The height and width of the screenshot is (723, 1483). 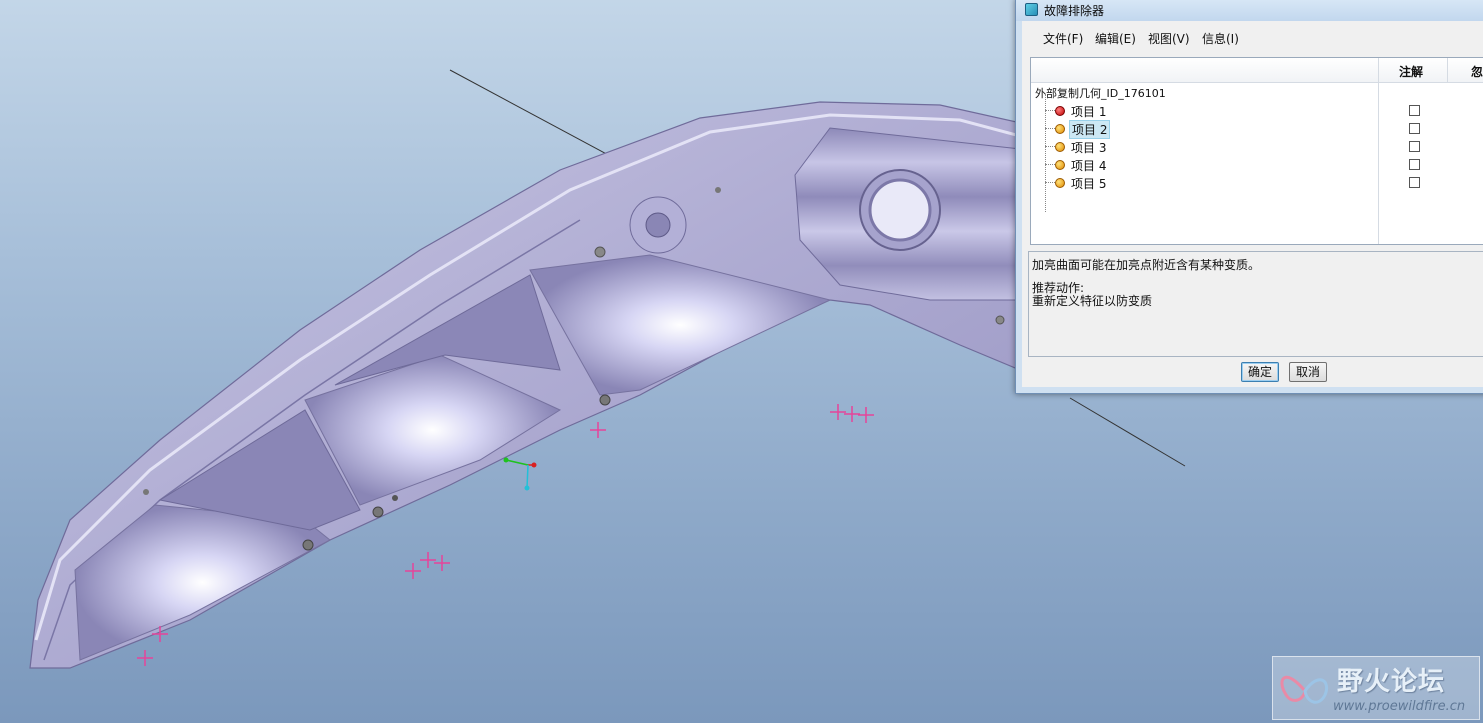 What do you see at coordinates (1249, 10) in the screenshot?
I see `title-bar: 故障排除器` at bounding box center [1249, 10].